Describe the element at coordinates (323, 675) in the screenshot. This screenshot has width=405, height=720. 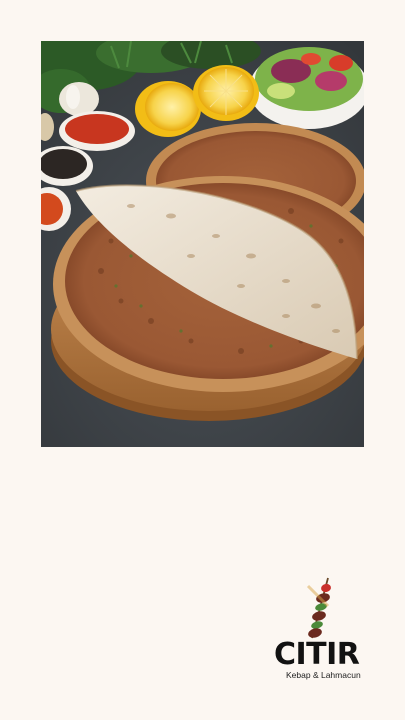
I see `brand-tagline: Kebap & Lahmacun` at that location.